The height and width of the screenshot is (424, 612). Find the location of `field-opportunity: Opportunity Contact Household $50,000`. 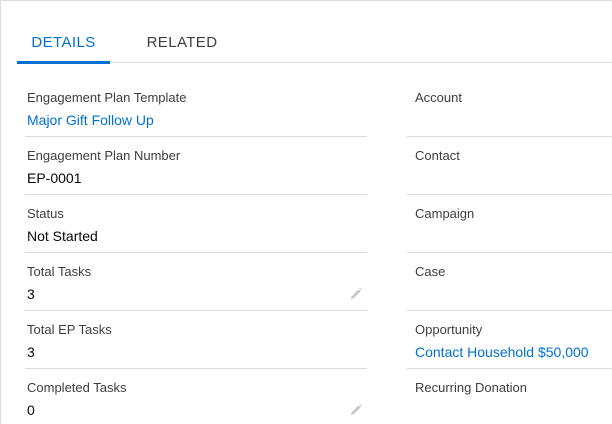

field-opportunity: Opportunity Contact Household $50,000 is located at coordinates (509, 340).